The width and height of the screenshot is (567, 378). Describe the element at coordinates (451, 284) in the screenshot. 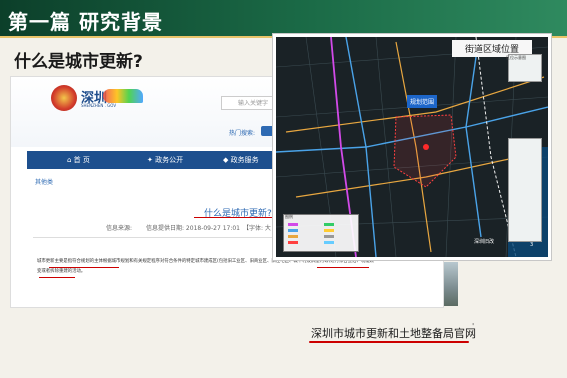

I see `building-photo` at that location.